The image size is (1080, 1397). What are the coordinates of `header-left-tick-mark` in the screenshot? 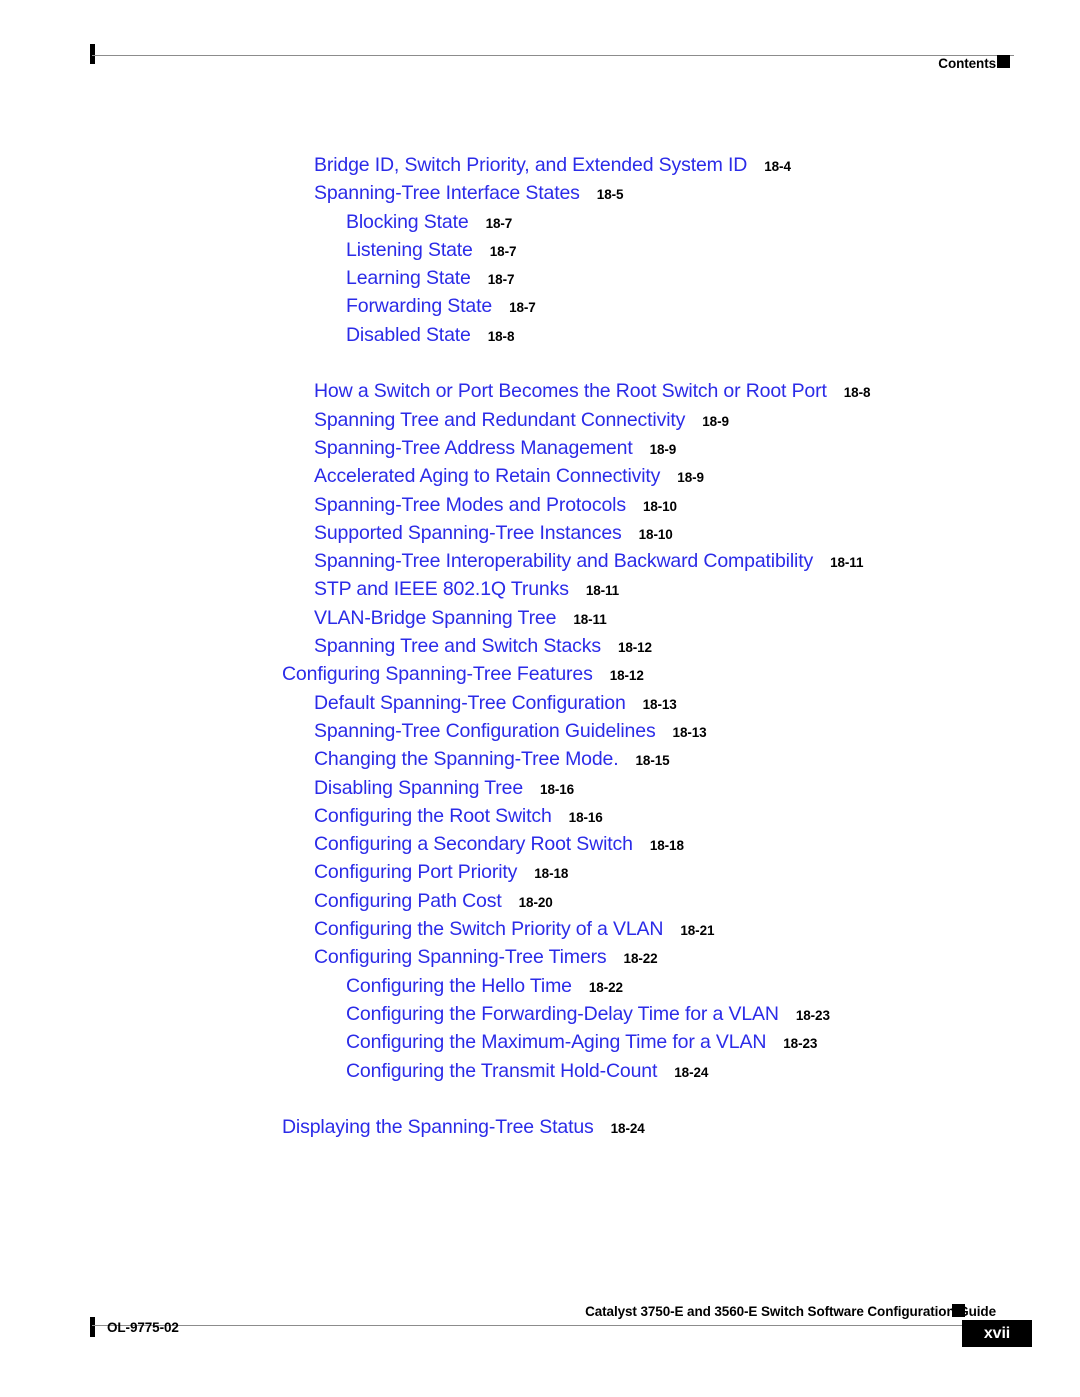 It's located at (92, 54).